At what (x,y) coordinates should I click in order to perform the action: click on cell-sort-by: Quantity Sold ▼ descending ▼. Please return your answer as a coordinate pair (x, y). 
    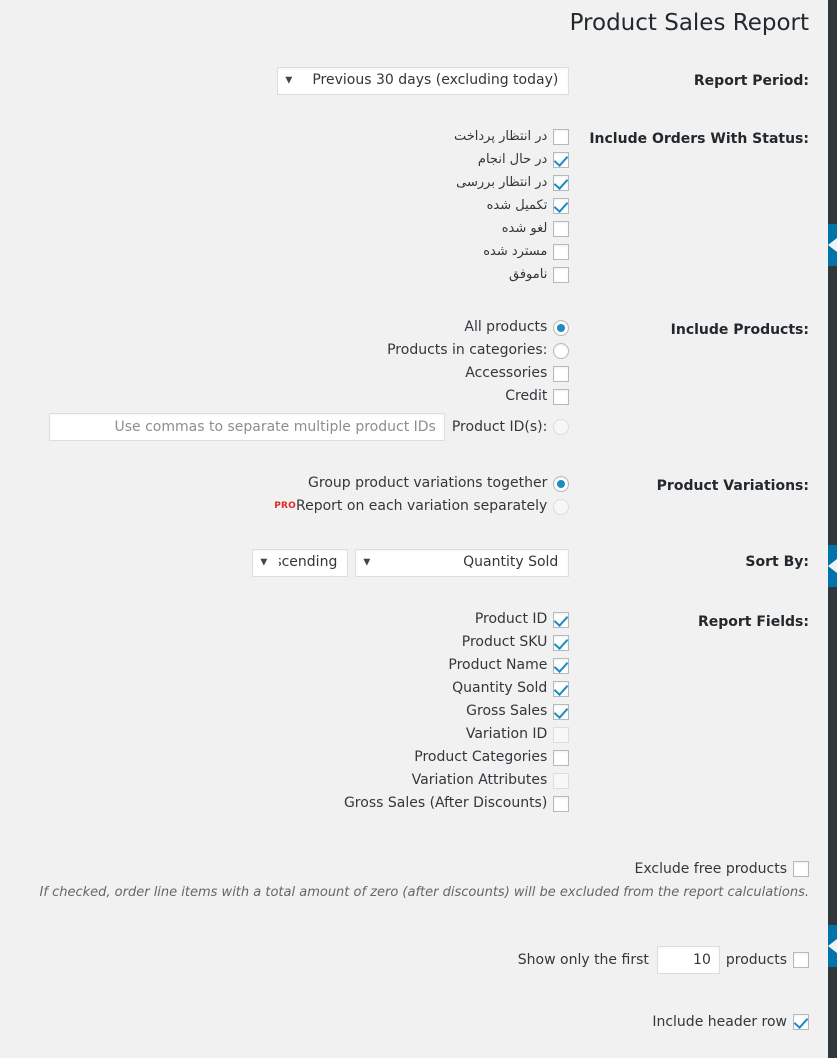
    Looking at the image, I should click on (294, 563).